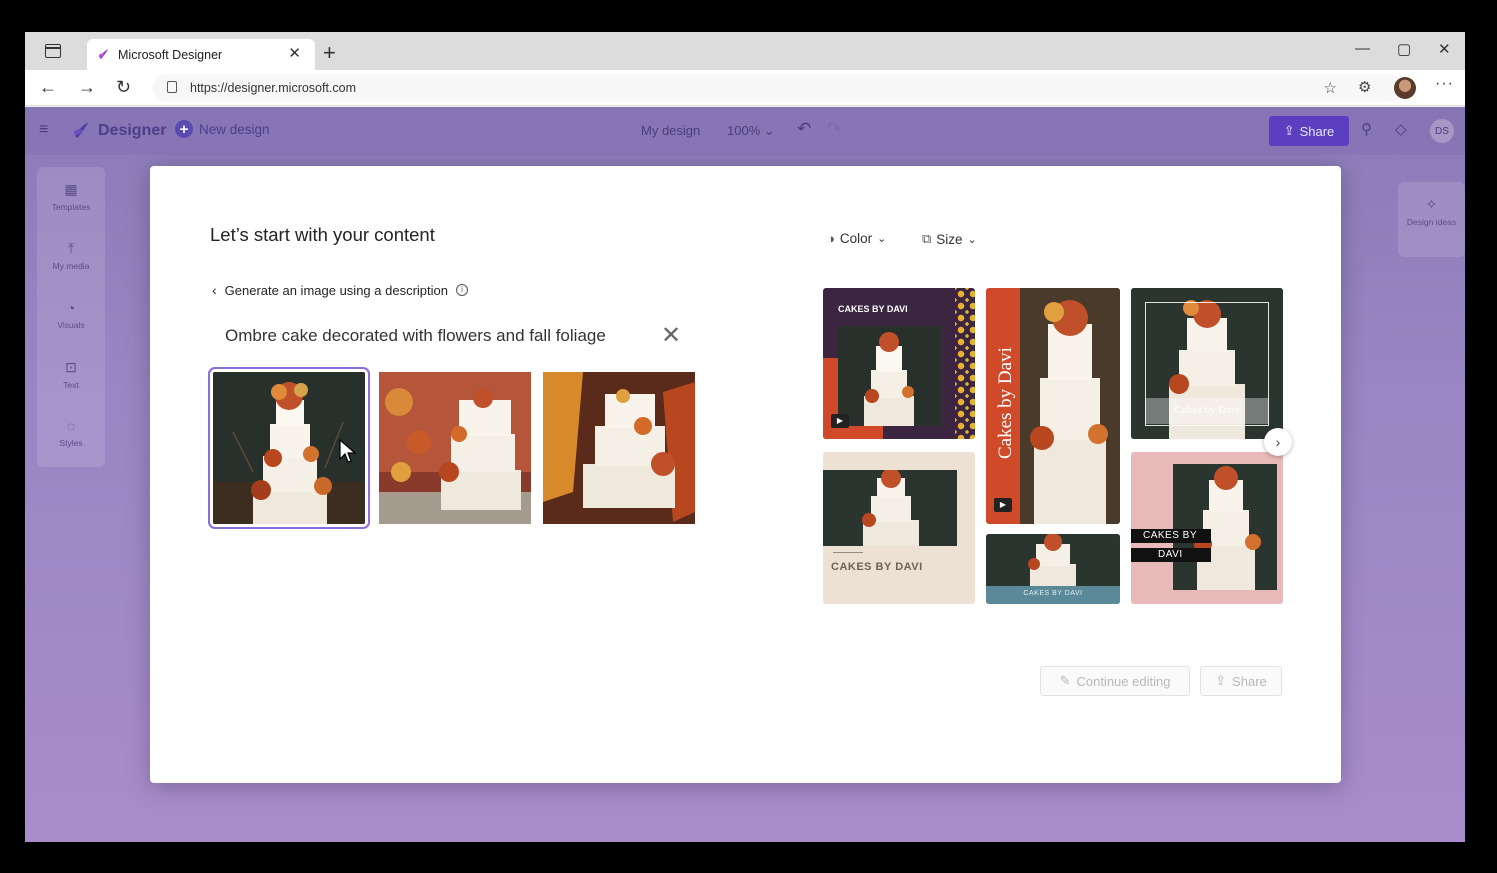  I want to click on rail-item-templates: ▦ Templates, so click(71, 196).